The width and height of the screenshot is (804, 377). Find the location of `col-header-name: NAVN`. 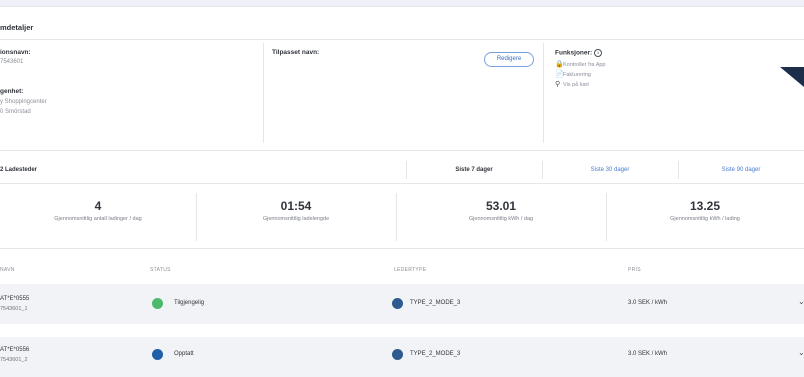

col-header-name: NAVN is located at coordinates (7, 270).